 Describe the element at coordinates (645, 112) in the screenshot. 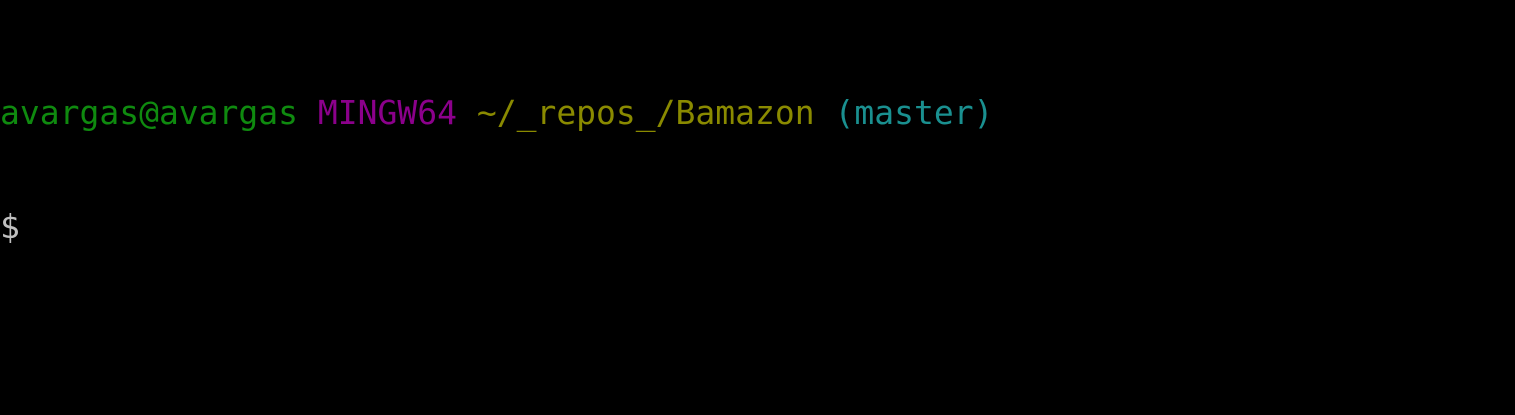

I see `current-path: ~/_repos_/Bamazon` at that location.